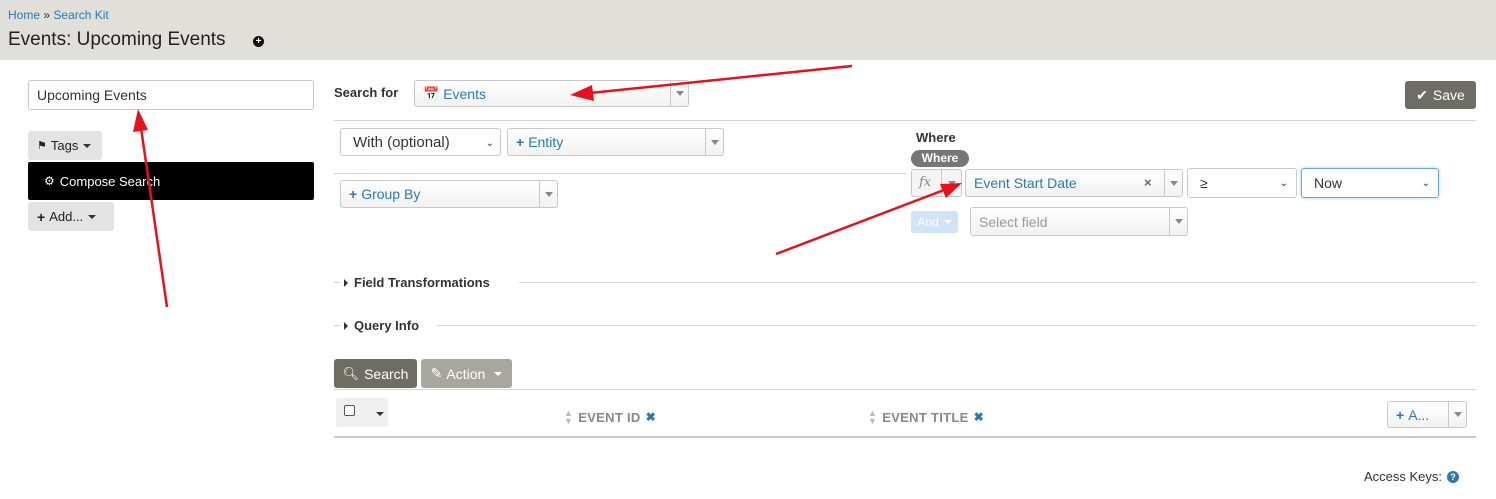 The image size is (1496, 499). Describe the element at coordinates (1453, 476) in the screenshot. I see `help-icon: ?` at that location.